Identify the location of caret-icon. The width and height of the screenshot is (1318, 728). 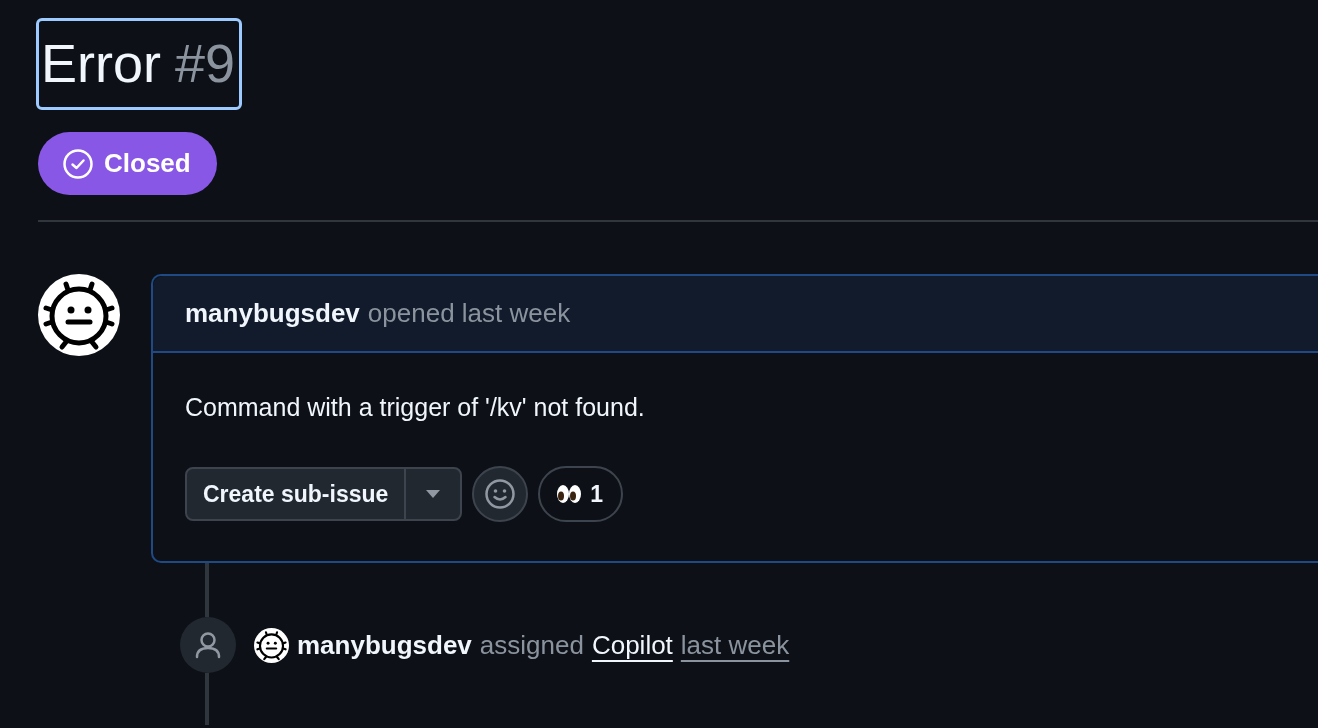
(433, 494).